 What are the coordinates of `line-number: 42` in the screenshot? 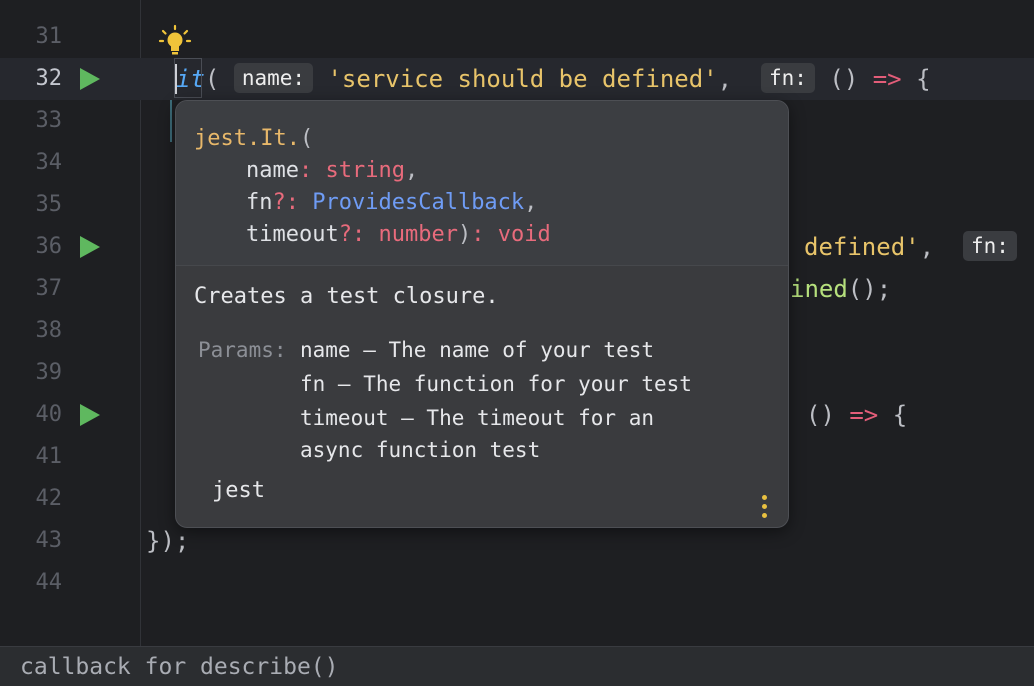 It's located at (49, 498).